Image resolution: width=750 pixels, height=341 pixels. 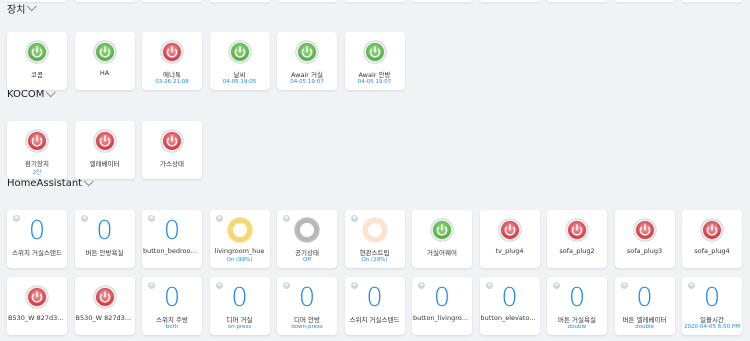 What do you see at coordinates (645, 251) in the screenshot?
I see `card-name: sofa_plug3` at bounding box center [645, 251].